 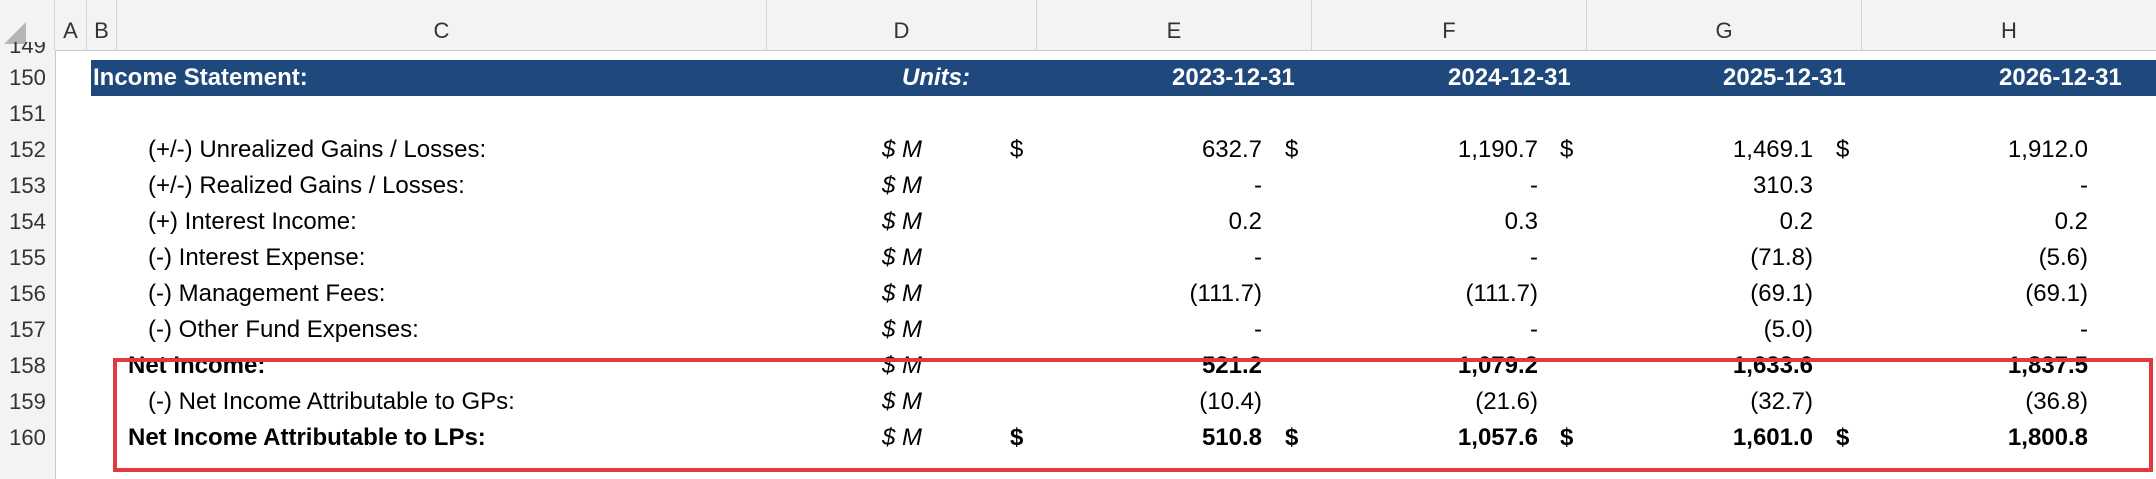 What do you see at coordinates (266, 294) in the screenshot?
I see `row-label: (-) Management Fees:` at bounding box center [266, 294].